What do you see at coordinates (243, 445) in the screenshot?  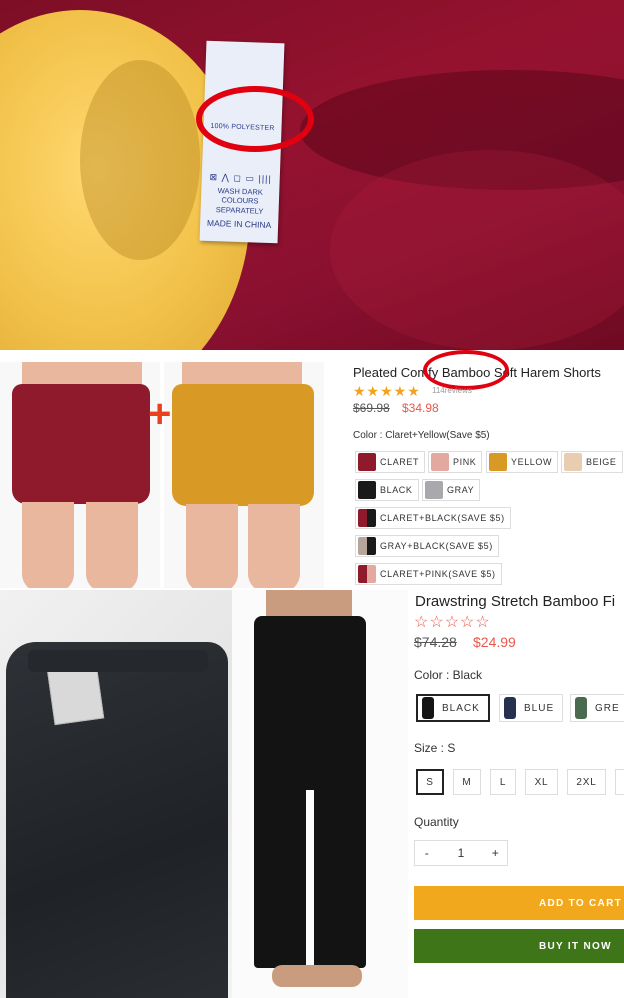 I see `yellow-shorts` at bounding box center [243, 445].